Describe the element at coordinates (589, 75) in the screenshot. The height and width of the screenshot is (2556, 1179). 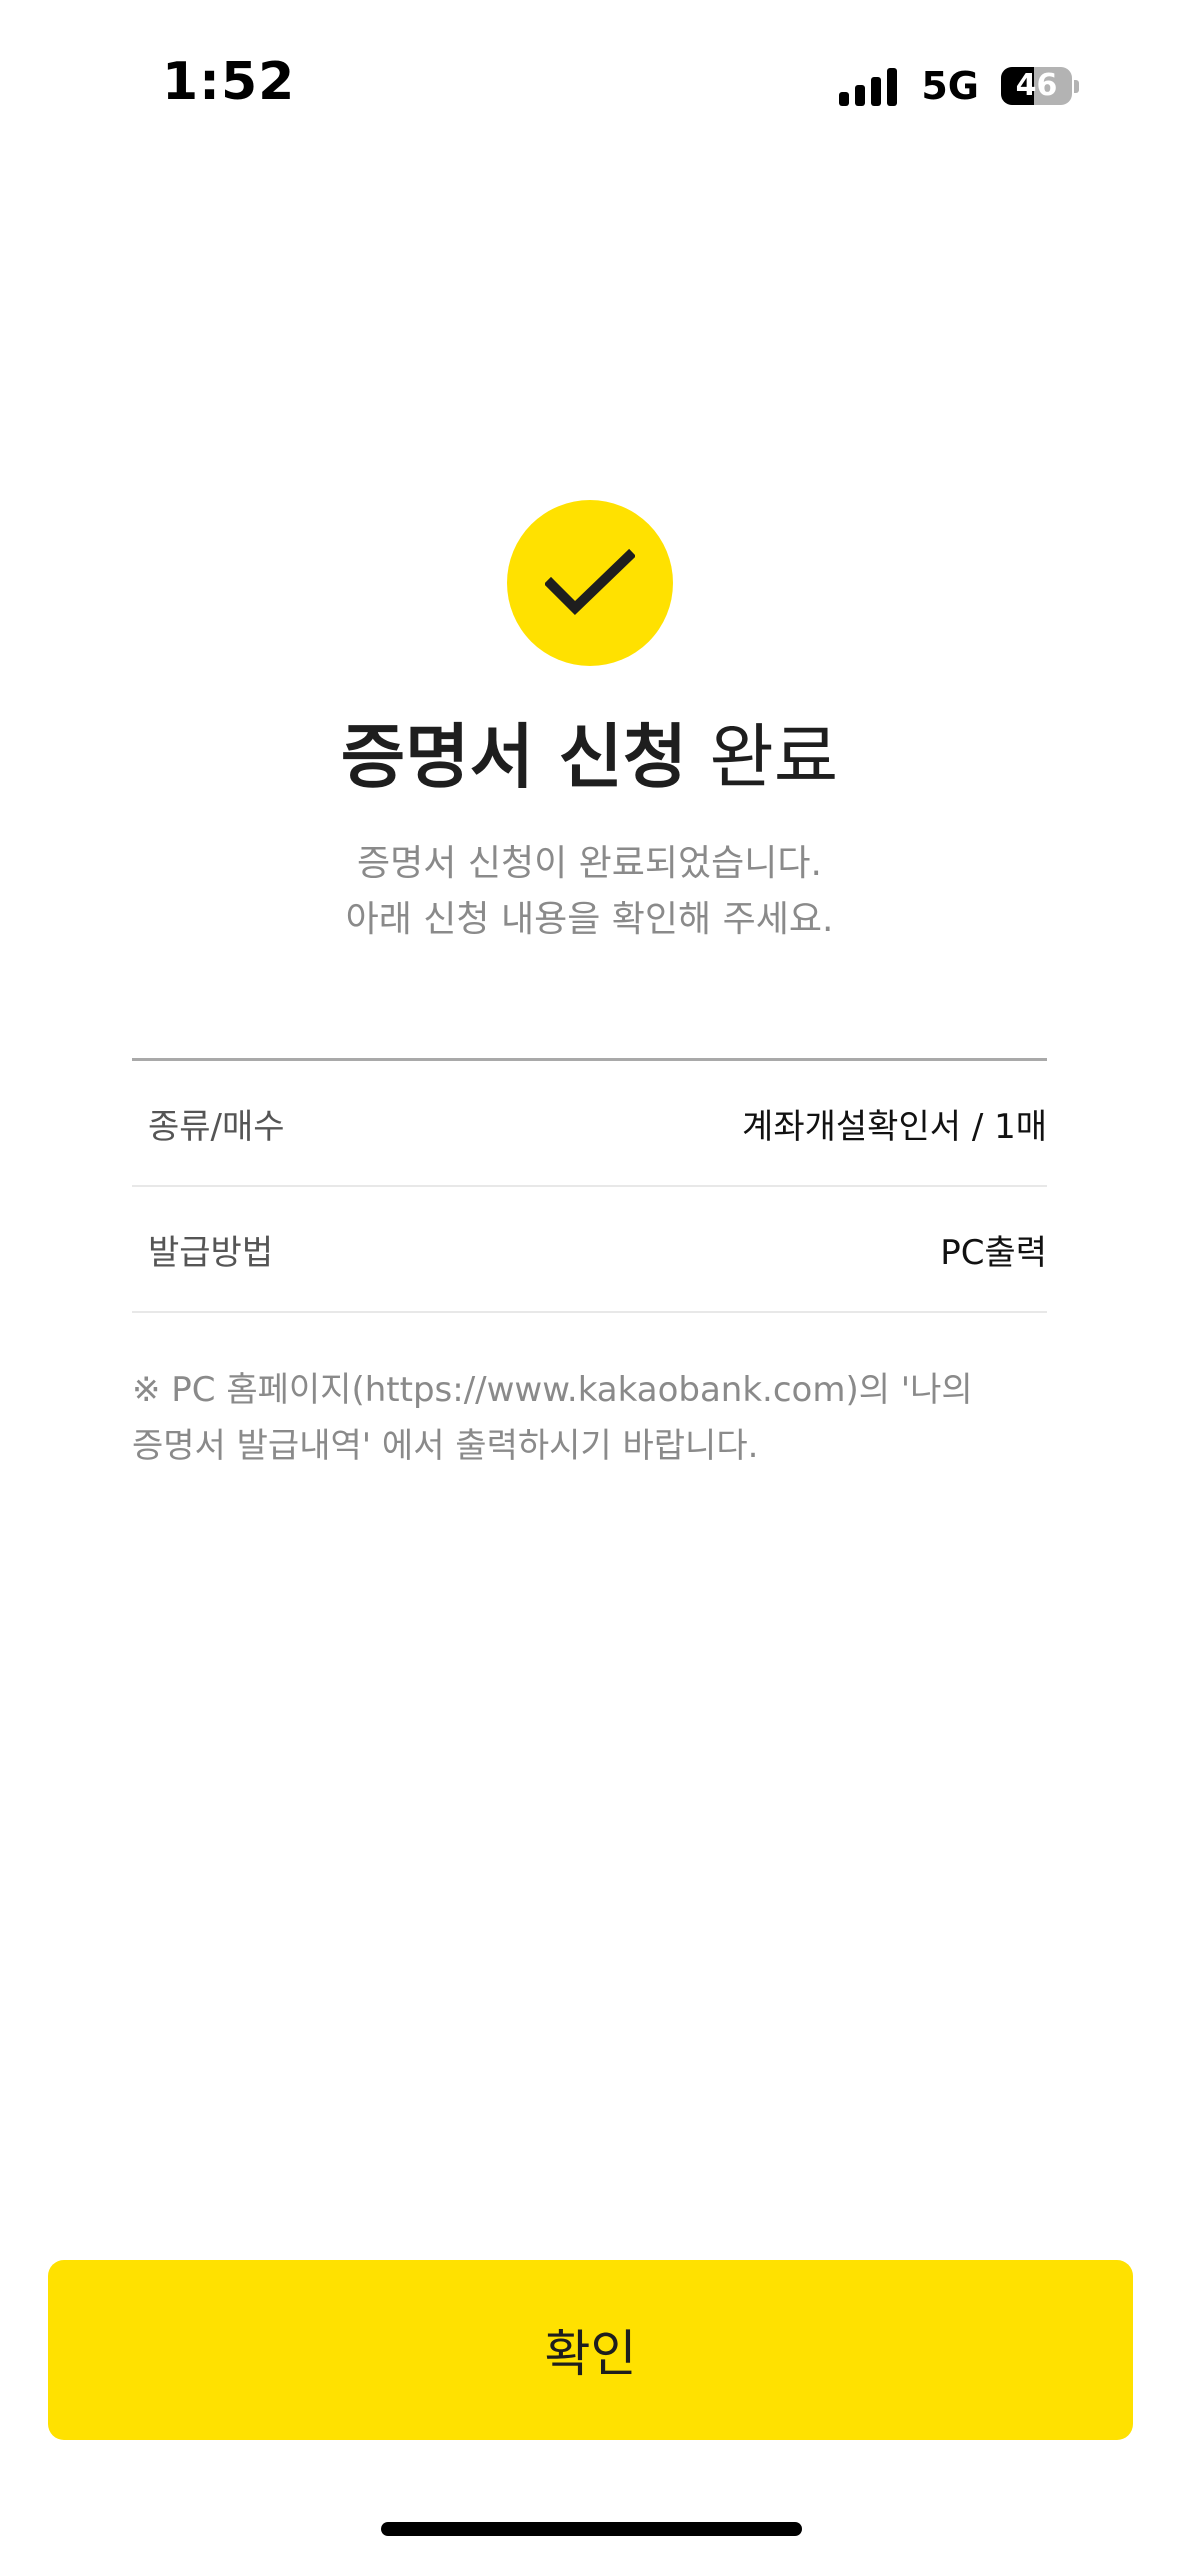
I see `status-bar: 1:52 5G 46` at that location.